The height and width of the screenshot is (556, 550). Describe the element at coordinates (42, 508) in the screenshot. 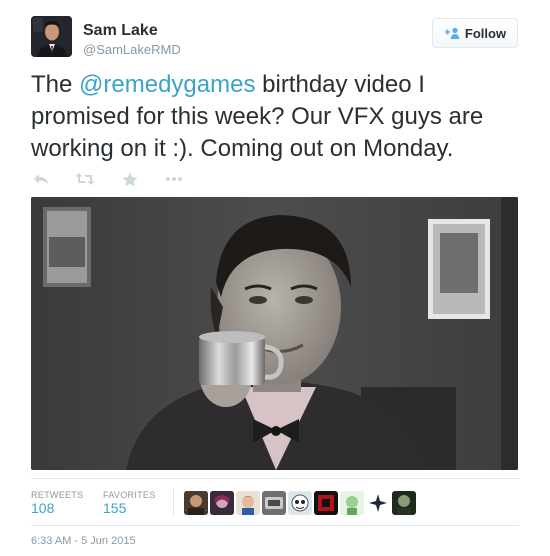

I see `retweets-count: 108` at that location.